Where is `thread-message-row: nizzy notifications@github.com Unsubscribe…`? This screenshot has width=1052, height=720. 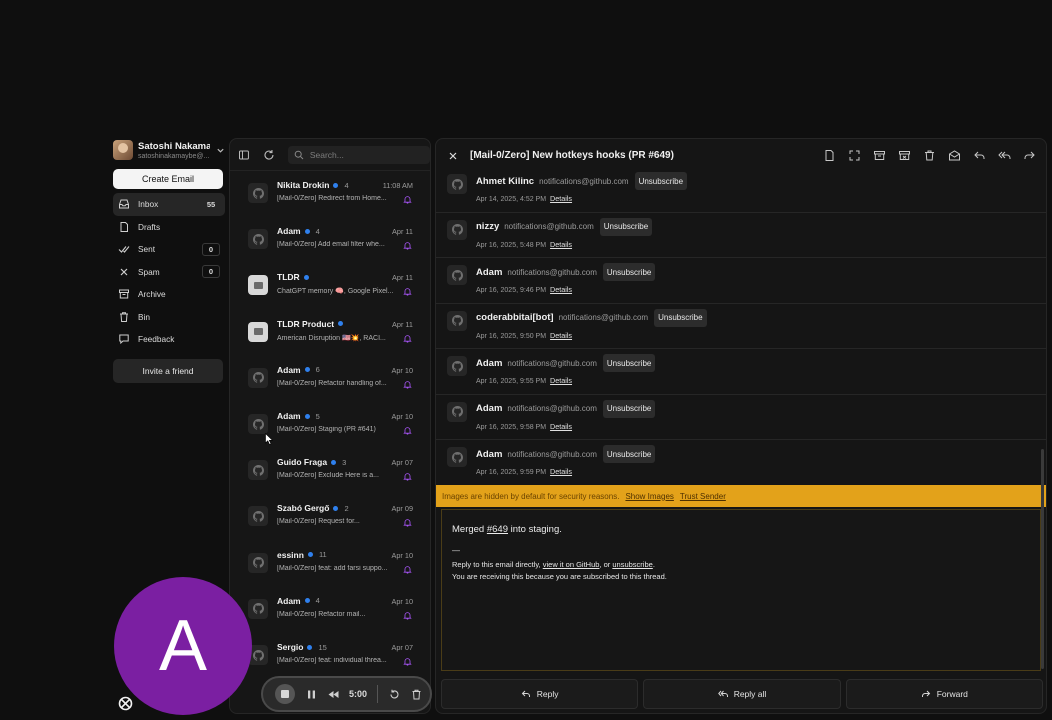 thread-message-row: nizzy notifications@github.com Unsubscribe… is located at coordinates (741, 235).